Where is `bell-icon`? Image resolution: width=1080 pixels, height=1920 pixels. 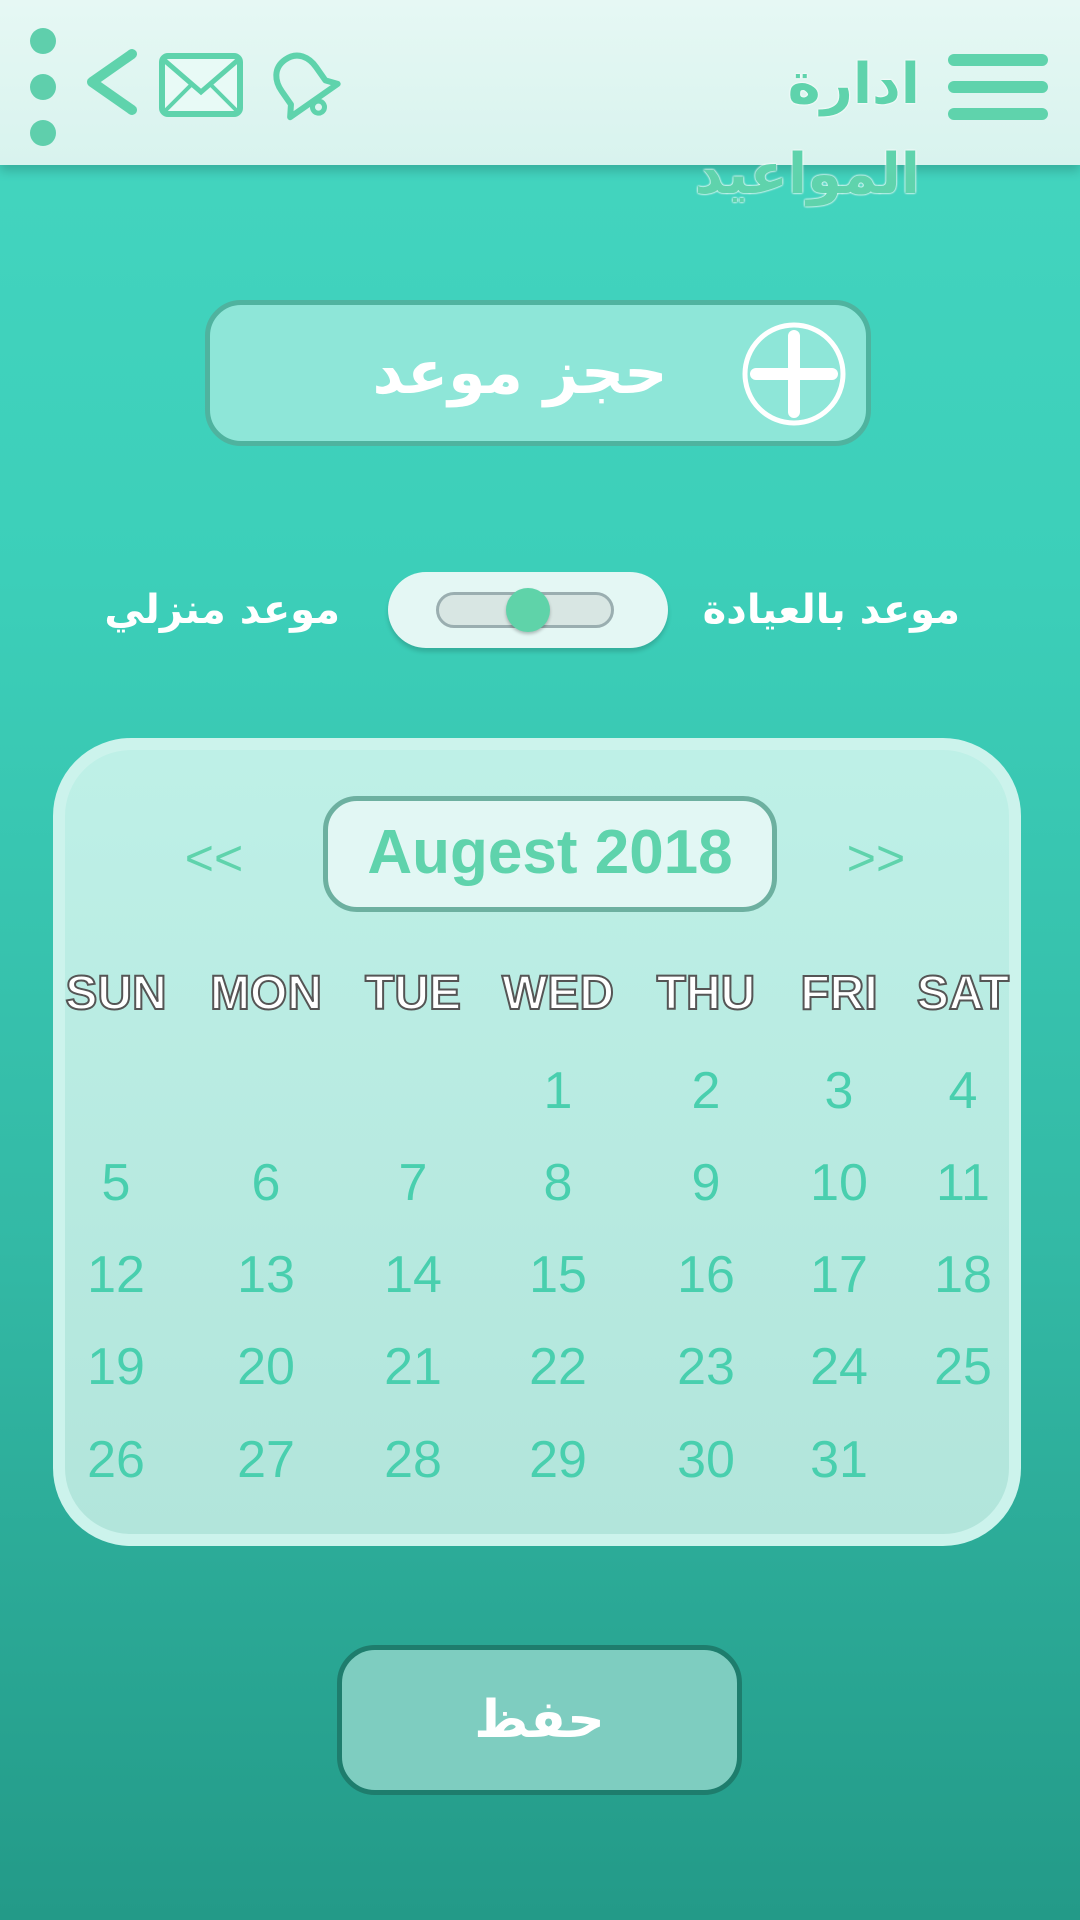 bell-icon is located at coordinates (303, 85).